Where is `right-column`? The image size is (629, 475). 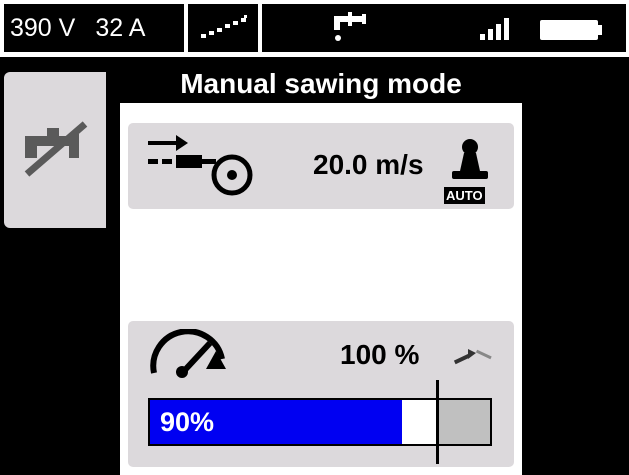
right-column is located at coordinates (575, 266).